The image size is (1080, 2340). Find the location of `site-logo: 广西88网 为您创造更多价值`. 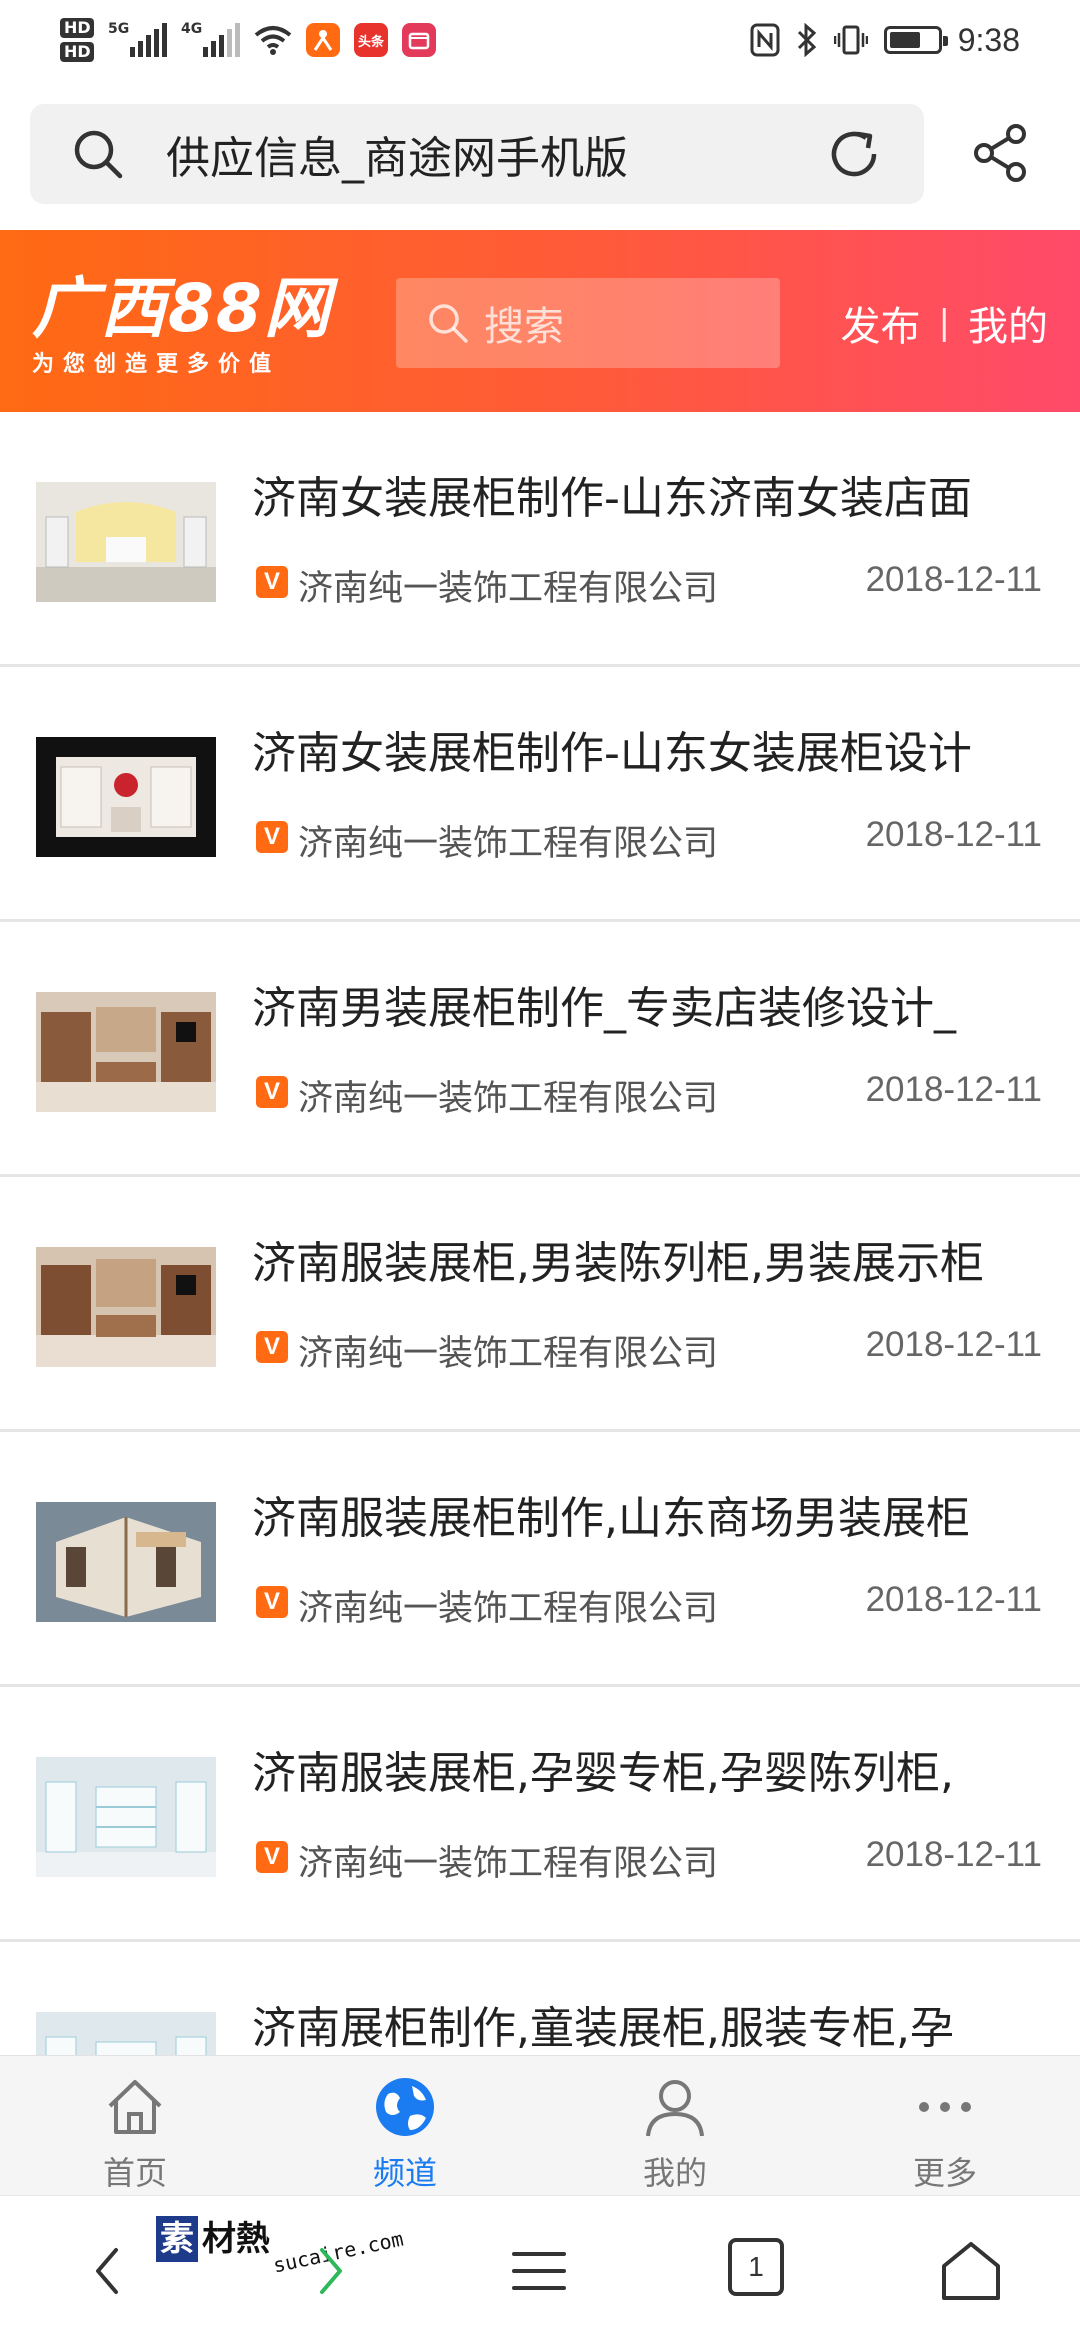

site-logo: 广西88网 为您创造更多价值 is located at coordinates (182, 326).